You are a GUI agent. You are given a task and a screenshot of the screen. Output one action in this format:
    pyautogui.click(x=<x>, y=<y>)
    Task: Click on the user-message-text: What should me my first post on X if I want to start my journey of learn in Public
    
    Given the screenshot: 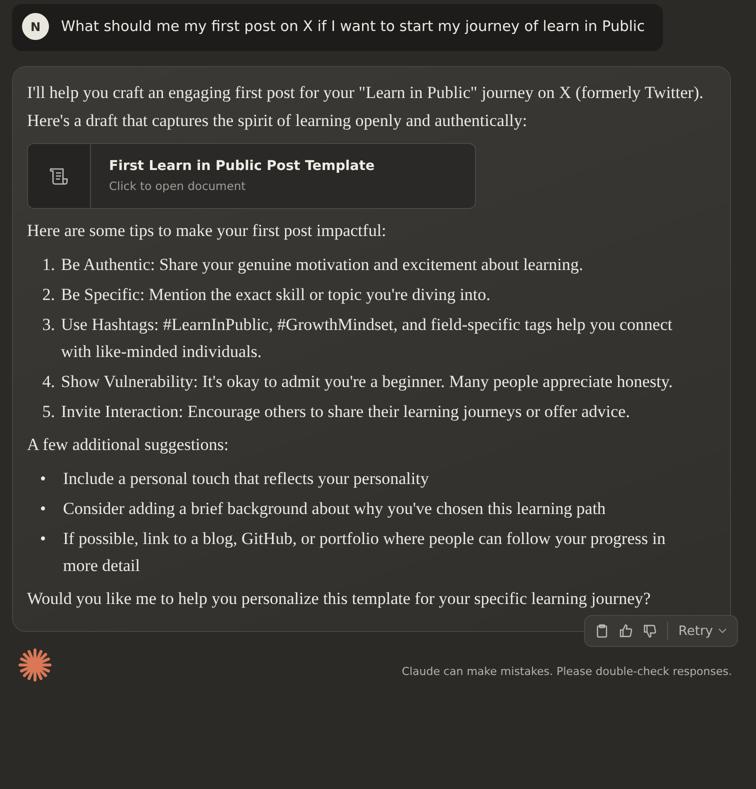 What is the action you would take?
    pyautogui.click(x=353, y=26)
    